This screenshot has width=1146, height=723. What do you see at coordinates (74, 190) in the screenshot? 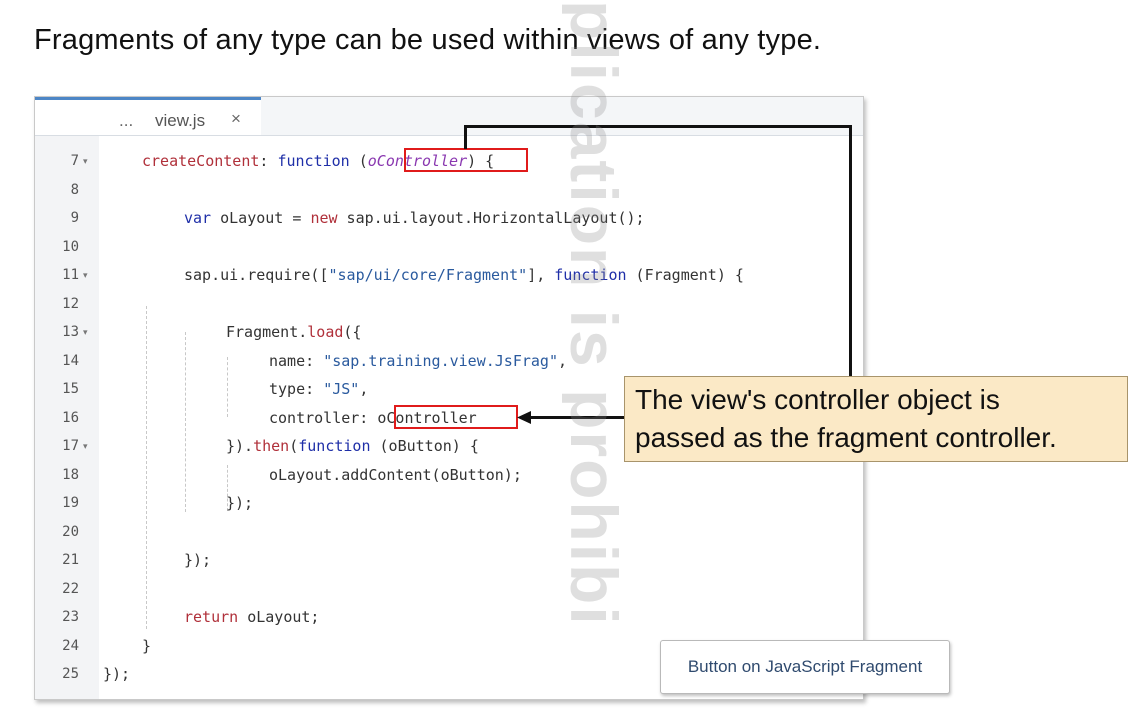
I see `line-number: 8` at bounding box center [74, 190].